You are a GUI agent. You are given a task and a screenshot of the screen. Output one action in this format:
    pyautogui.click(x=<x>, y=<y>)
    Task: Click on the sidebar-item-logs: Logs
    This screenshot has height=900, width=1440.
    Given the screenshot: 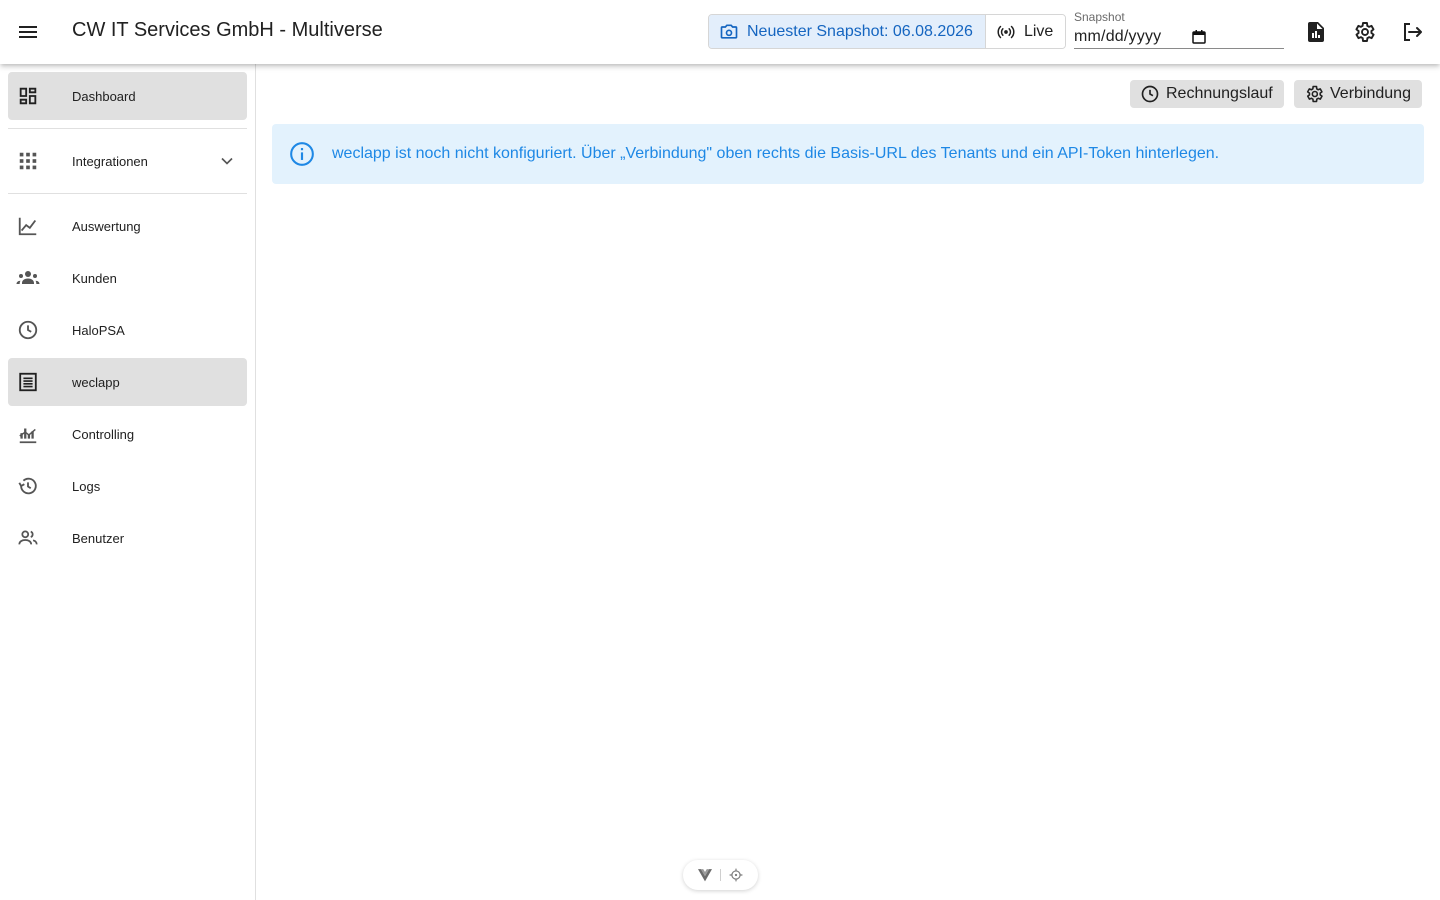 What is the action you would take?
    pyautogui.click(x=127, y=486)
    